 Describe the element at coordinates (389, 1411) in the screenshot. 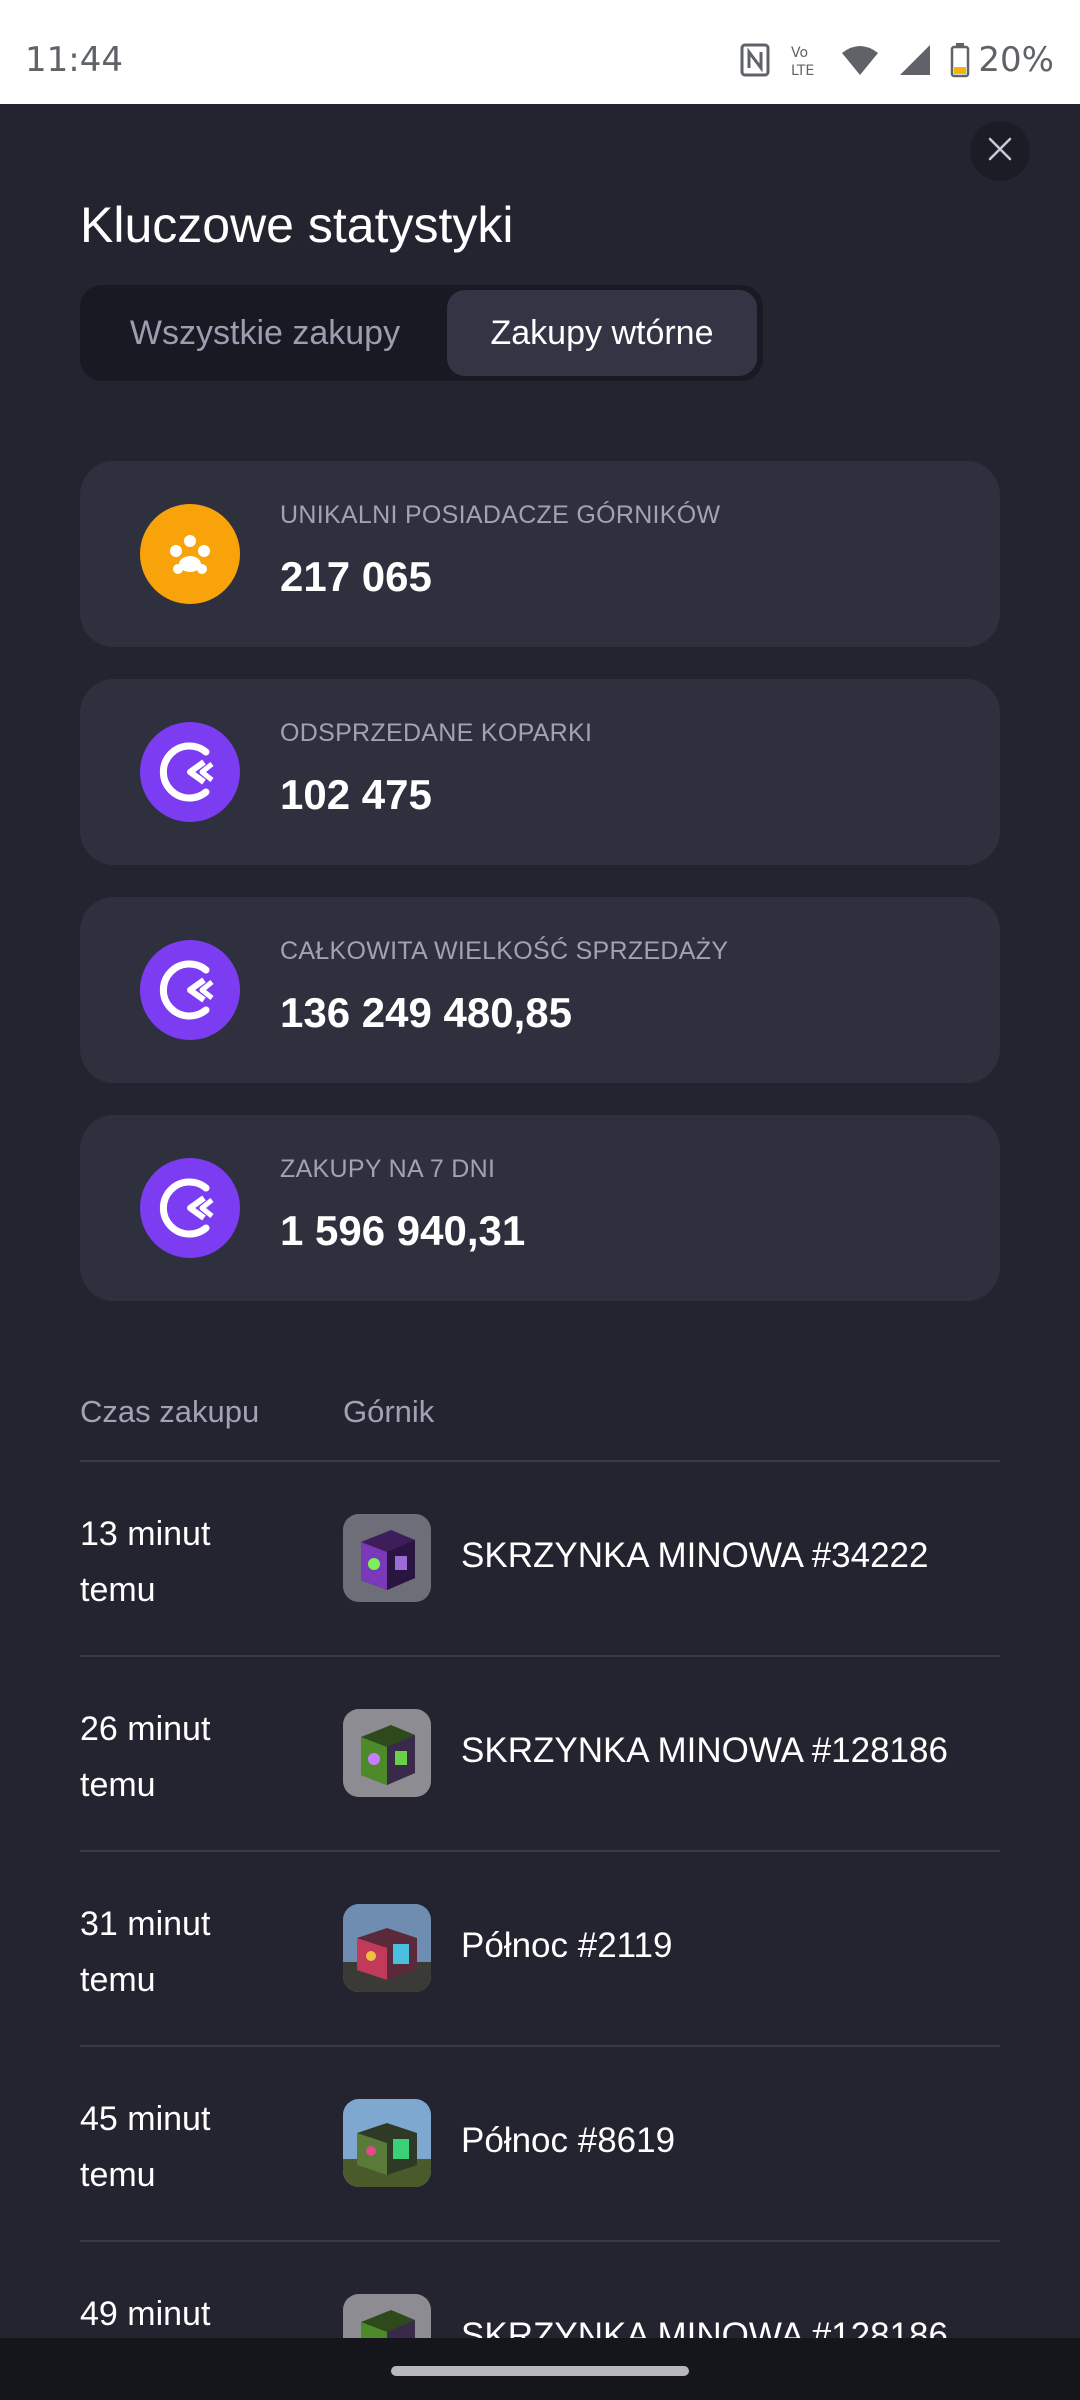

I see `column-header-miner: Górnik` at that location.